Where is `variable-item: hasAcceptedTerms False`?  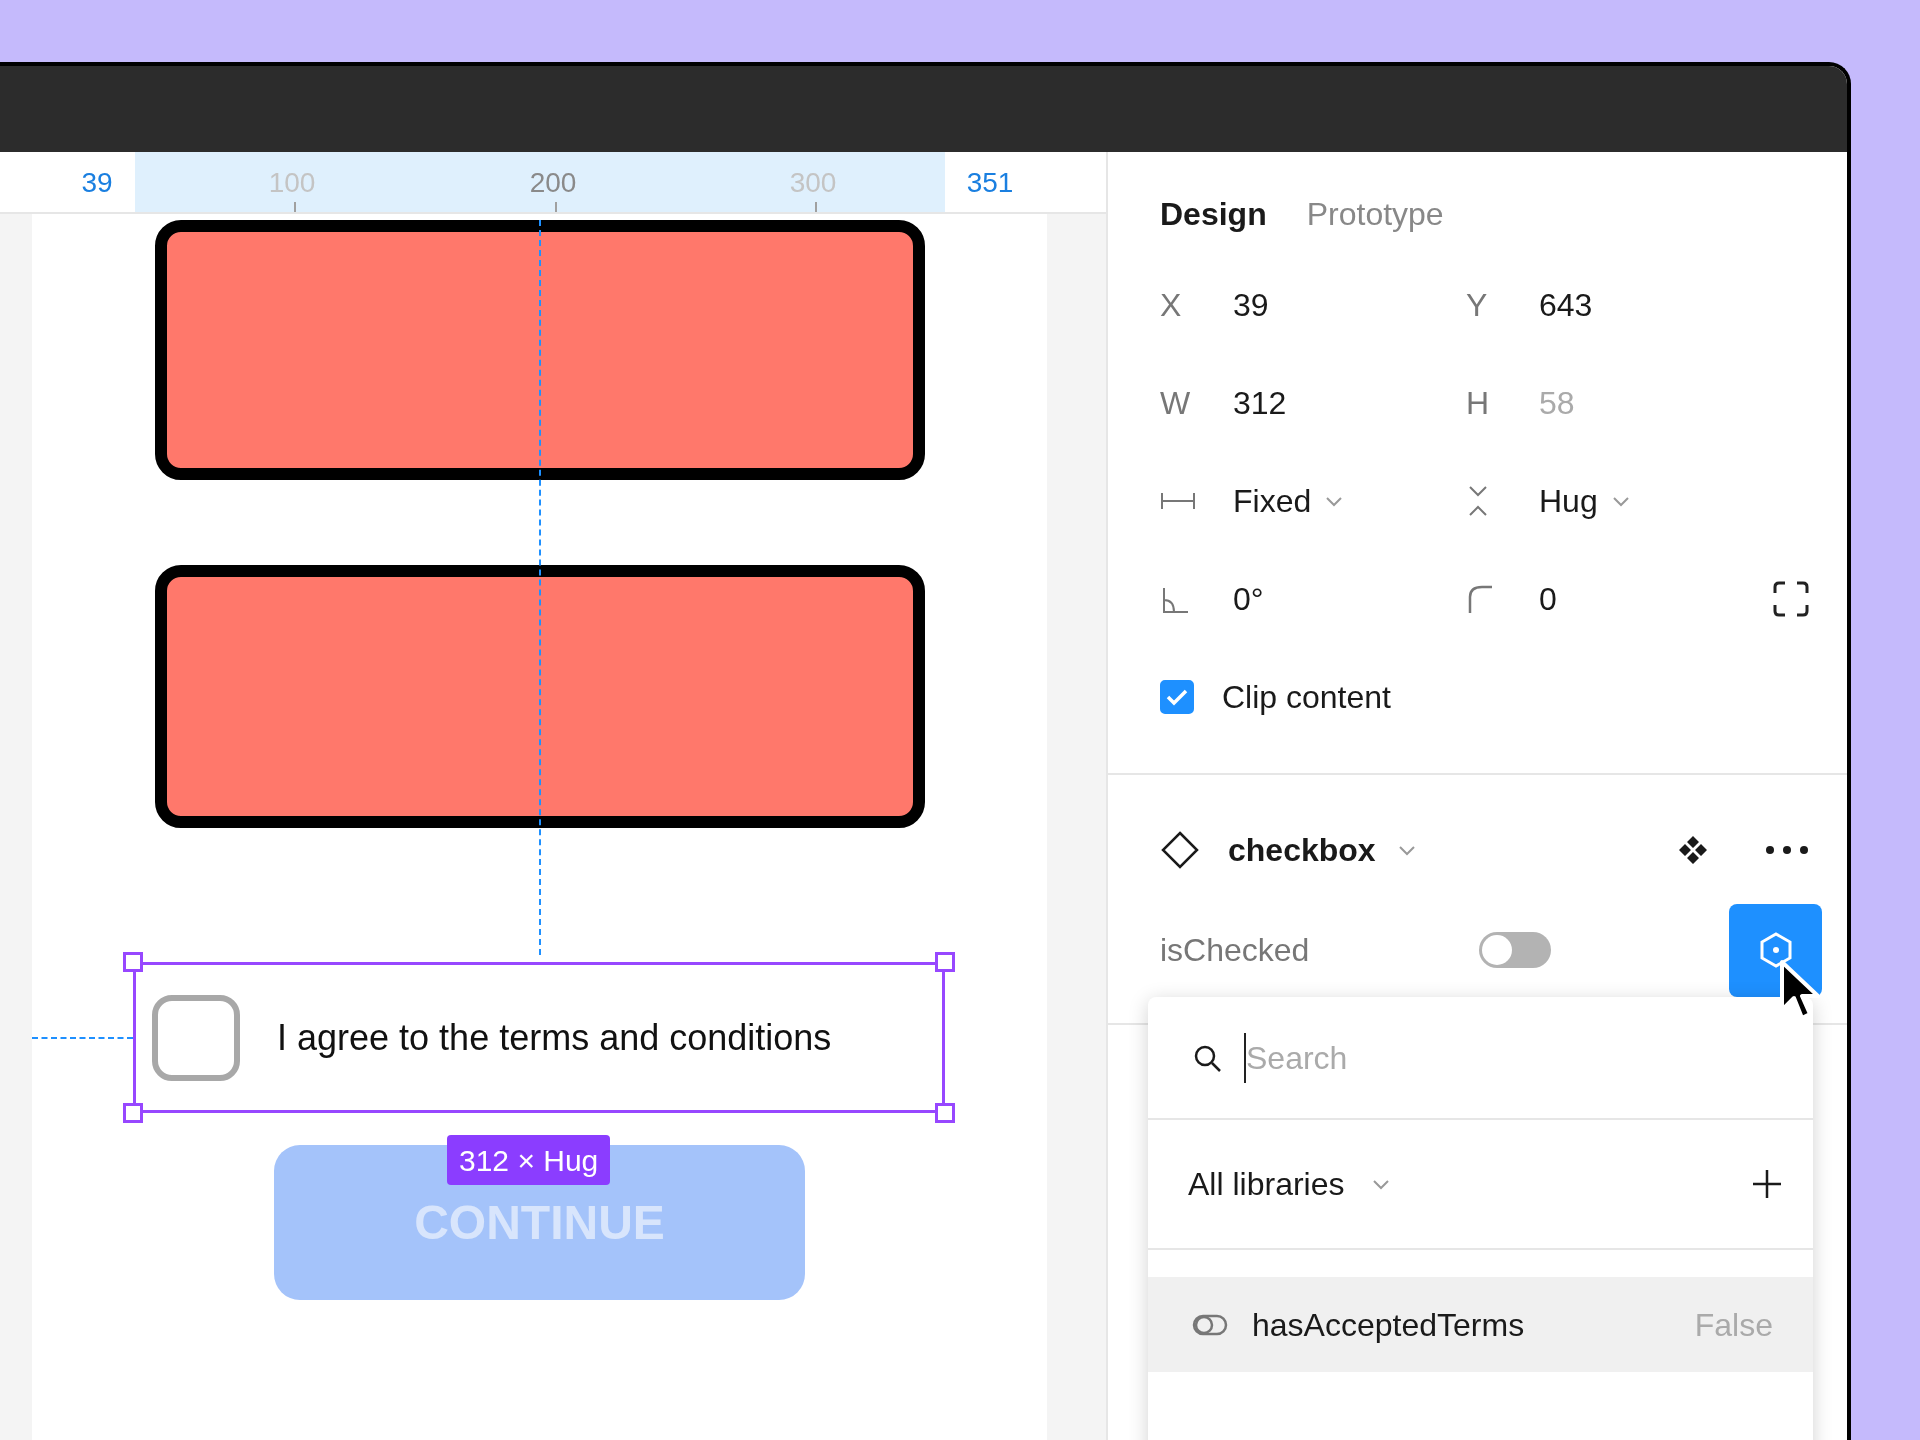
variable-item: hasAcceptedTerms False is located at coordinates (1480, 1324).